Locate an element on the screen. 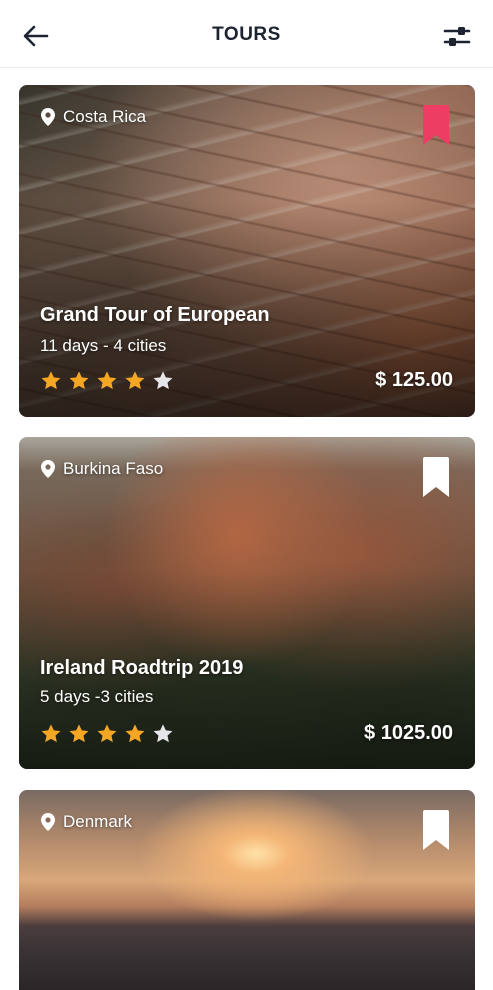  tour-title: Ireland Roadtrip 2019 is located at coordinates (142, 668).